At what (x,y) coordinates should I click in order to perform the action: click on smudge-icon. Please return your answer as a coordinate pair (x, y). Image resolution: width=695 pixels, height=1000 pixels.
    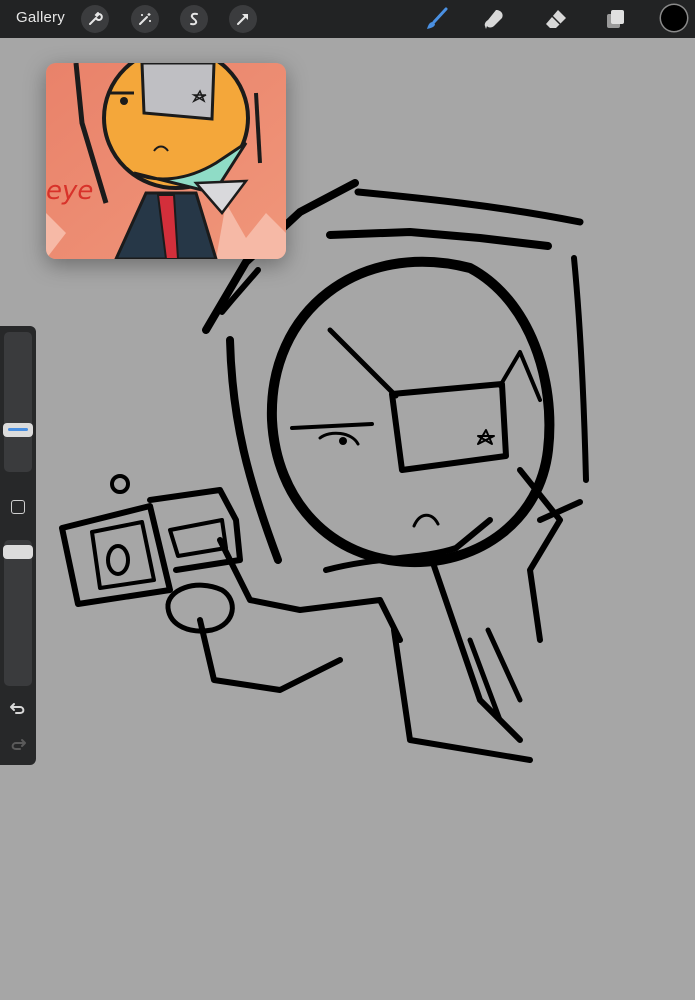
    Looking at the image, I should click on (493, 19).